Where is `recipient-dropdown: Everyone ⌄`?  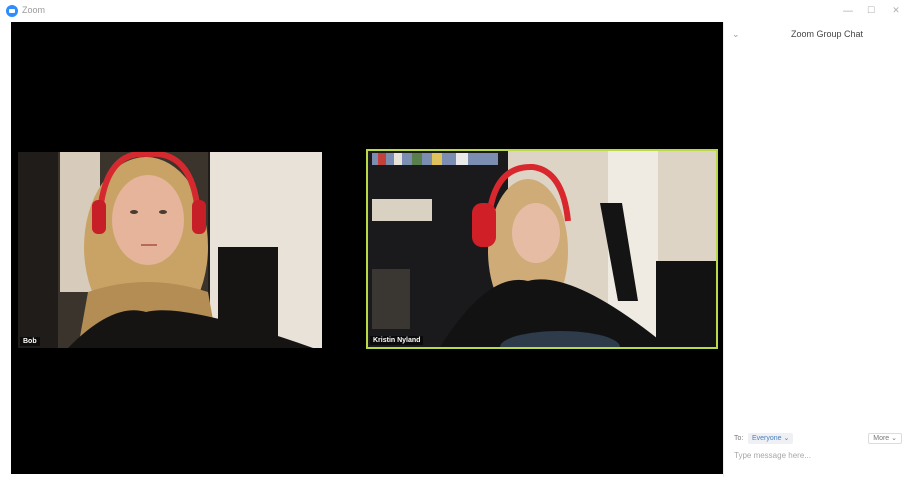 recipient-dropdown: Everyone ⌄ is located at coordinates (771, 438).